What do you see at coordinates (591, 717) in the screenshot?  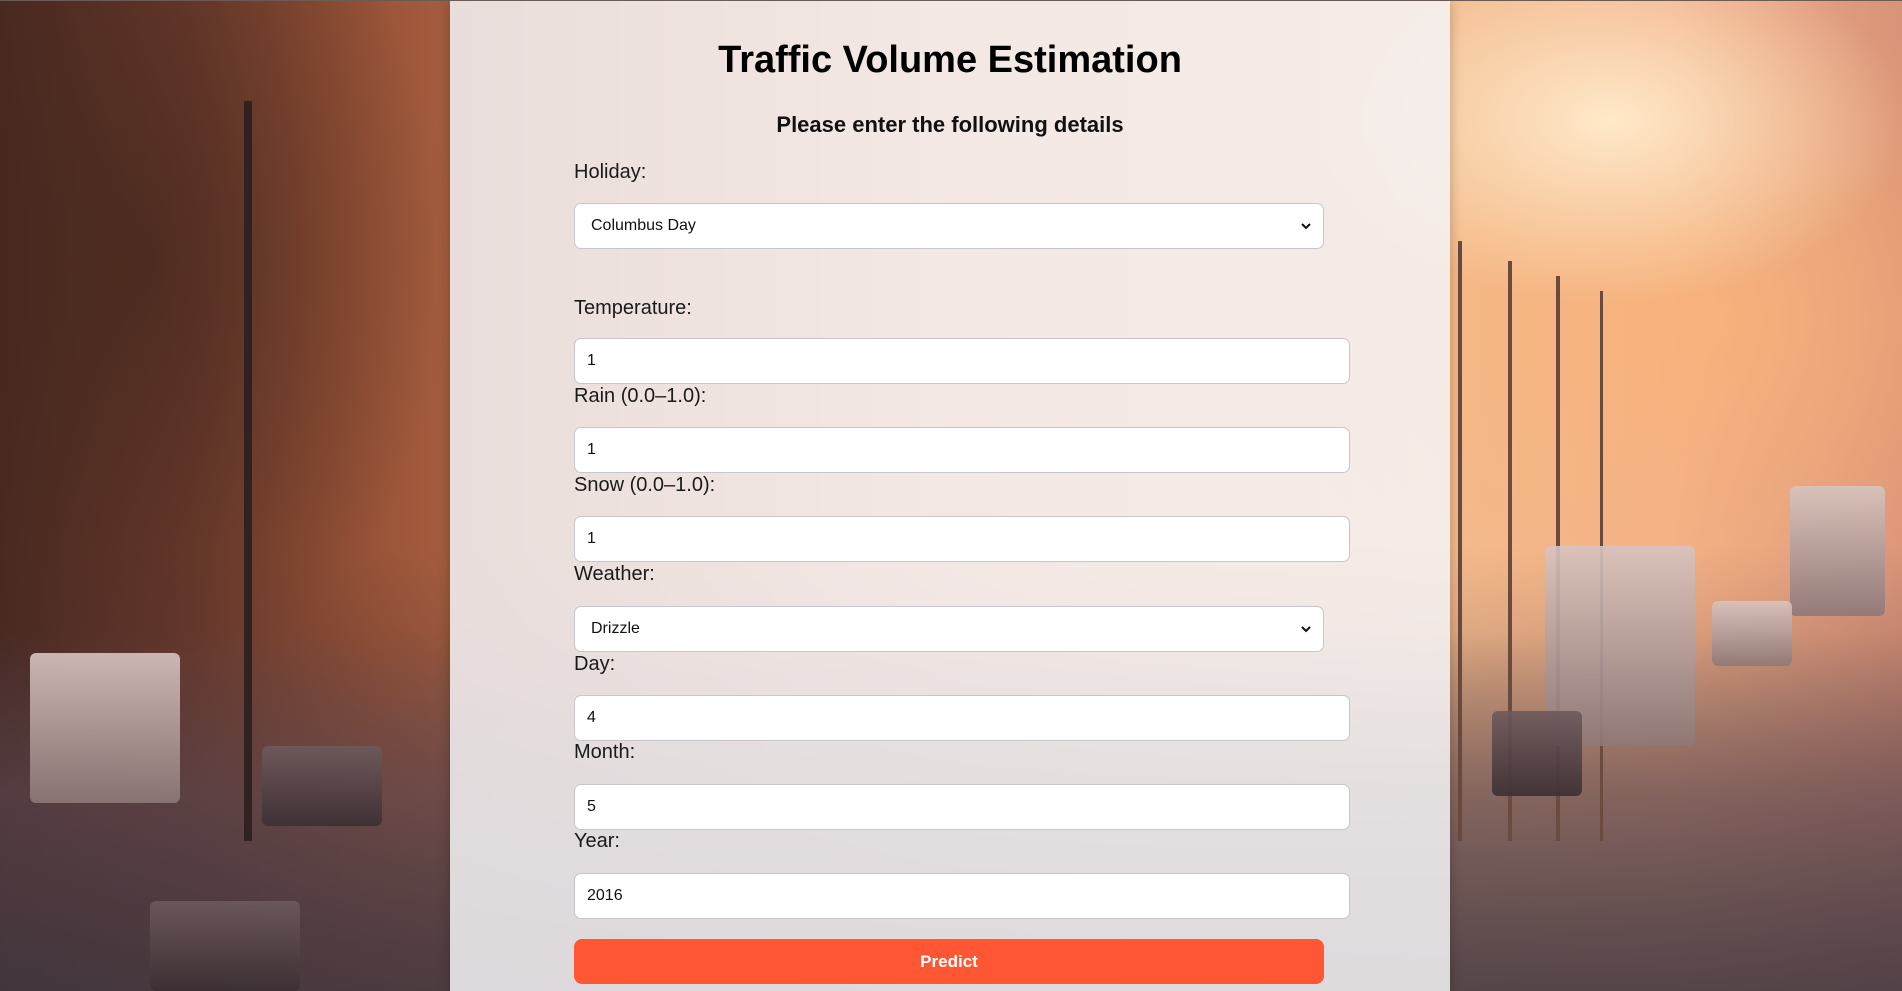 I see `day-input-value: 4` at bounding box center [591, 717].